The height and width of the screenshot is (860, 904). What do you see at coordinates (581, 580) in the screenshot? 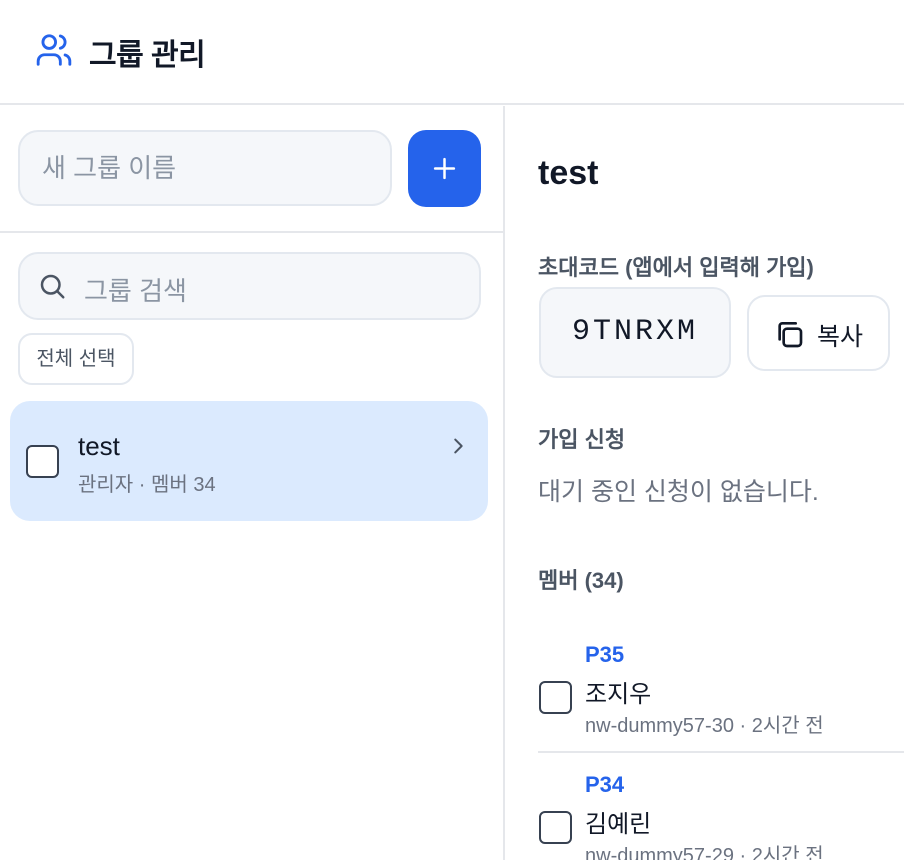
I see `members-label: 멤버 (34)` at bounding box center [581, 580].